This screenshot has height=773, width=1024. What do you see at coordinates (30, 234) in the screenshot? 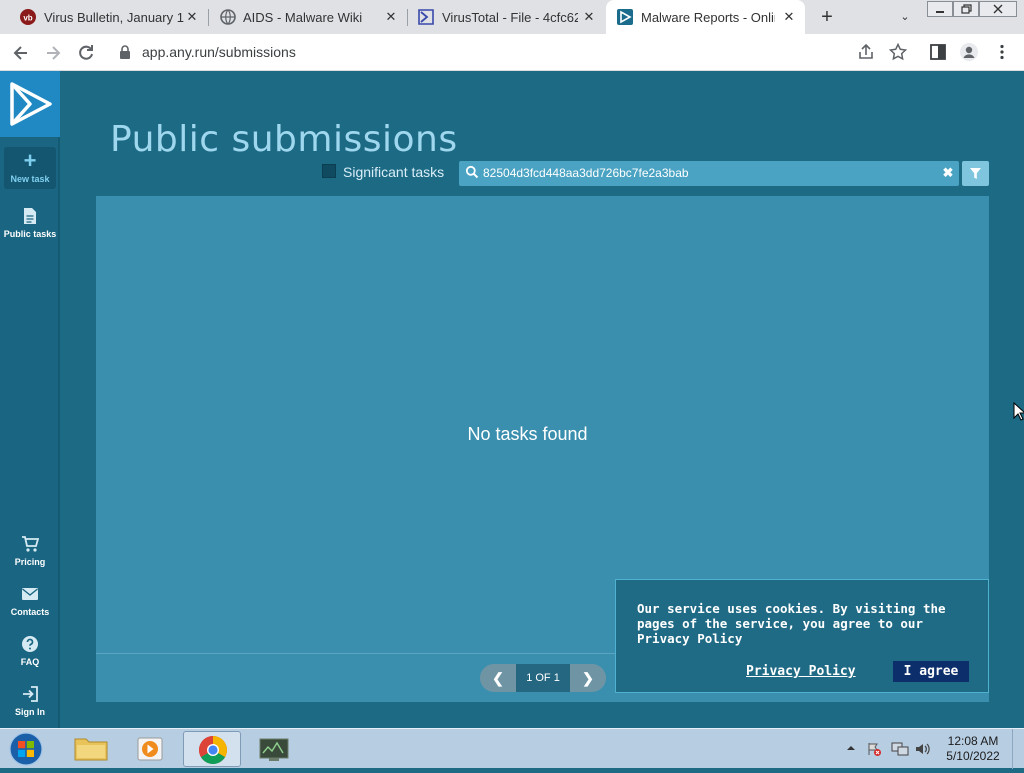
I see `sidebar-item-label: Public tasks` at bounding box center [30, 234].